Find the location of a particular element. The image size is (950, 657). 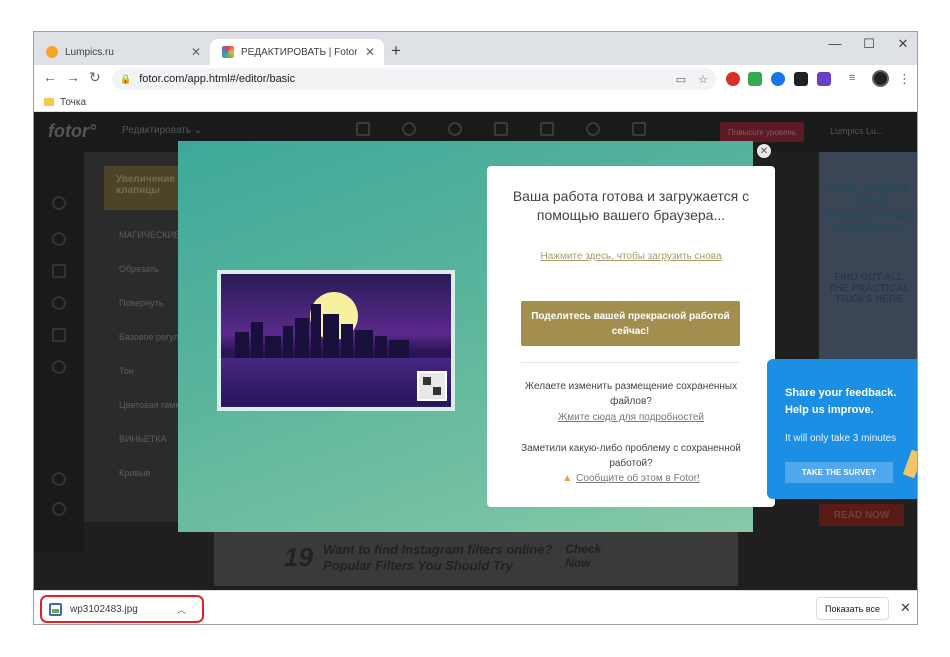

ad-bottom-number: 19 is located at coordinates (298, 557).